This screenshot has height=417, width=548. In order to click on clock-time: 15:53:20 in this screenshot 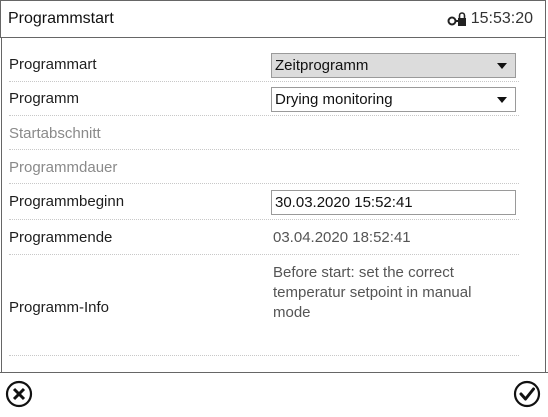, I will do `click(501, 18)`.